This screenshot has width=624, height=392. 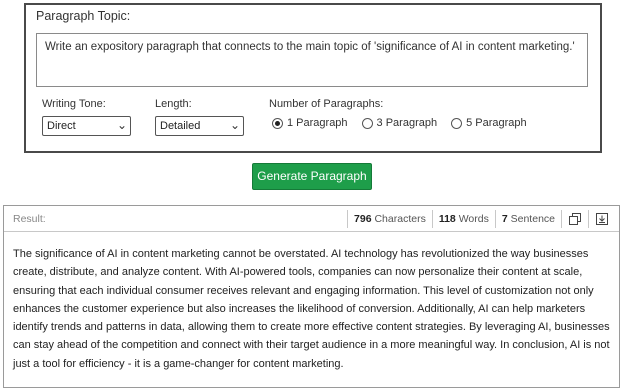 I want to click on words-stat: 118 Words, so click(x=463, y=219).